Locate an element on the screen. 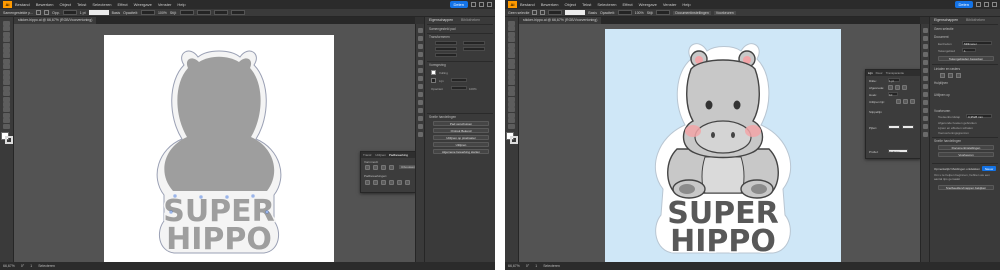  document-setup-button: Documentinstellingen is located at coordinates (692, 12).